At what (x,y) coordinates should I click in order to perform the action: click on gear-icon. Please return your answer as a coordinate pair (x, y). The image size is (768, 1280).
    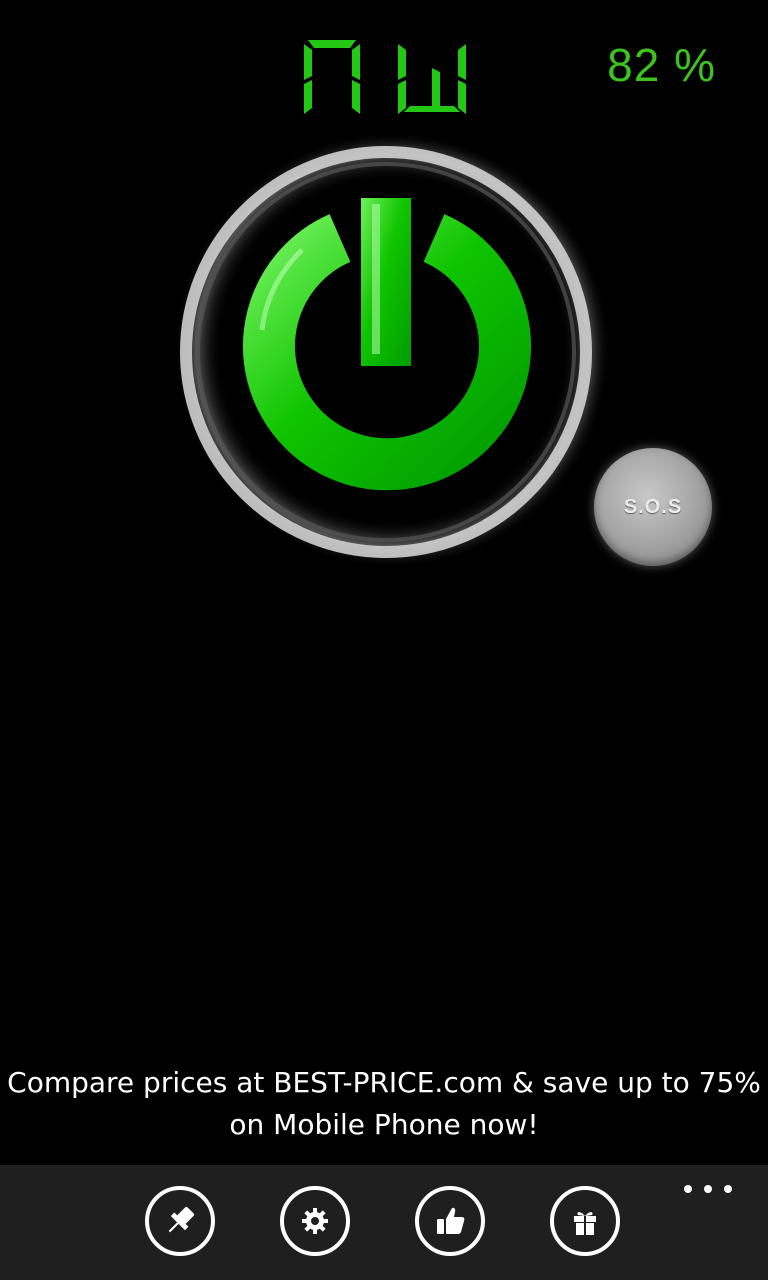
    Looking at the image, I should click on (315, 1221).